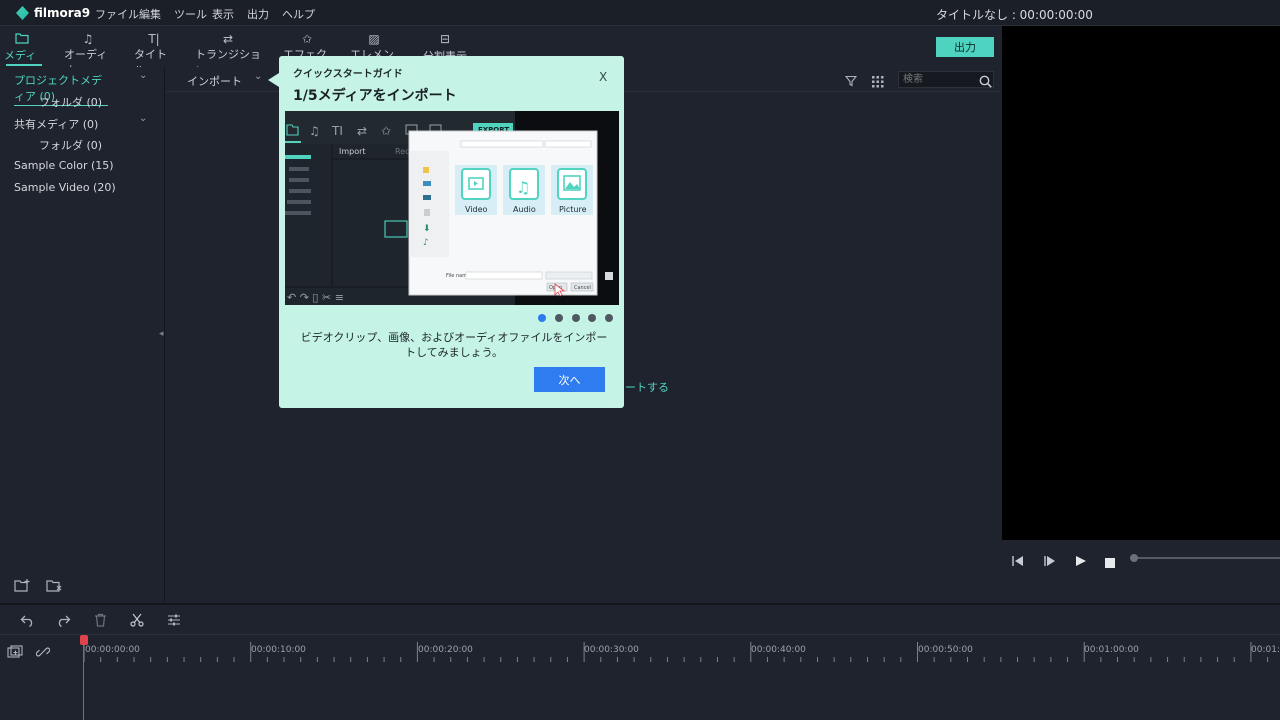 This screenshot has width=1280, height=720. I want to click on scissors-icon, so click(137, 621).